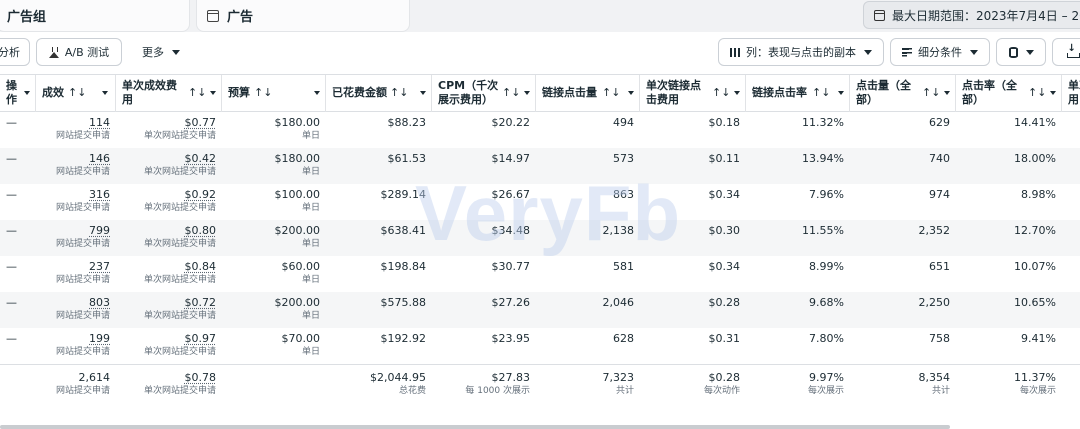 This screenshot has width=1080, height=429. What do you see at coordinates (166, 159) in the screenshot?
I see `cell-value: $0.42` at bounding box center [166, 159].